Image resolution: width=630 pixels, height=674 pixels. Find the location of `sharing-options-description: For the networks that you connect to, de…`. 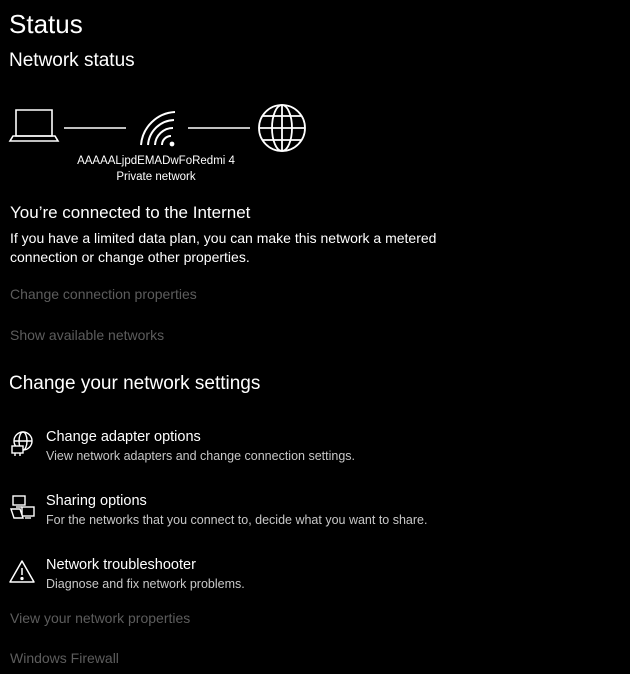

sharing-options-description: For the networks that you connect to, de… is located at coordinates (237, 520).